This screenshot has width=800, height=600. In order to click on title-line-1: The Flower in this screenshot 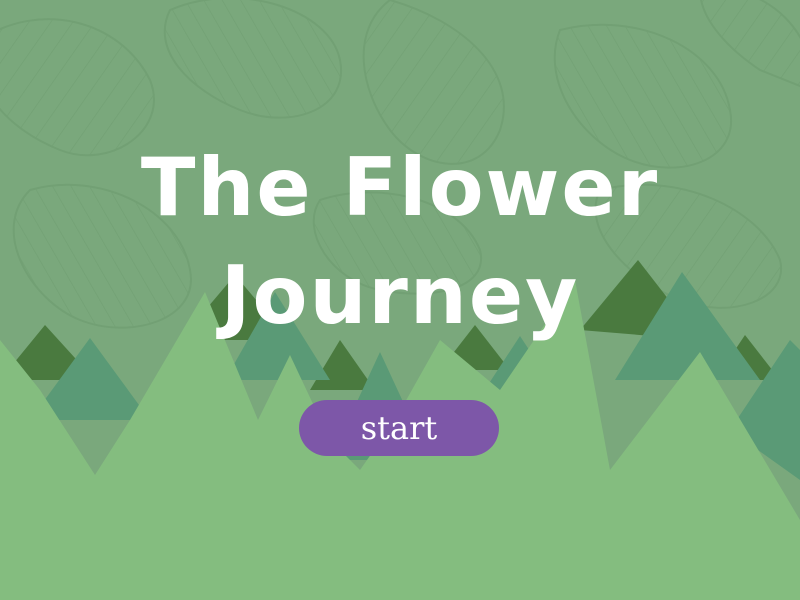, I will do `click(400, 187)`.